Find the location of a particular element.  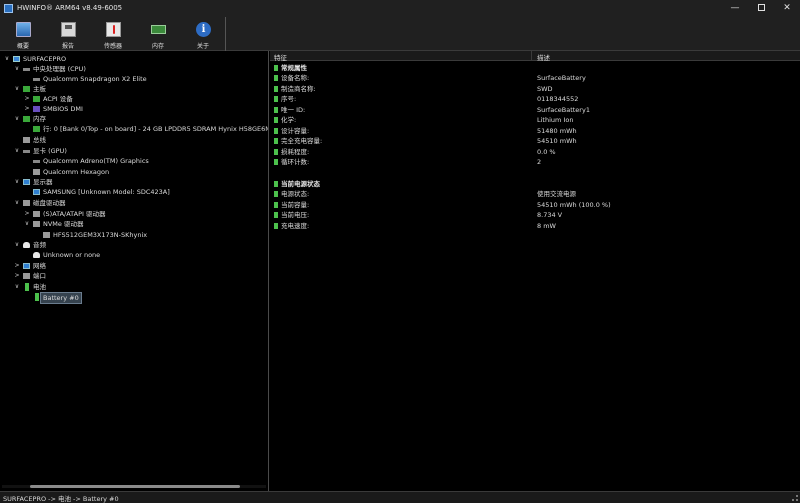

acpi-icon is located at coordinates (36, 99).